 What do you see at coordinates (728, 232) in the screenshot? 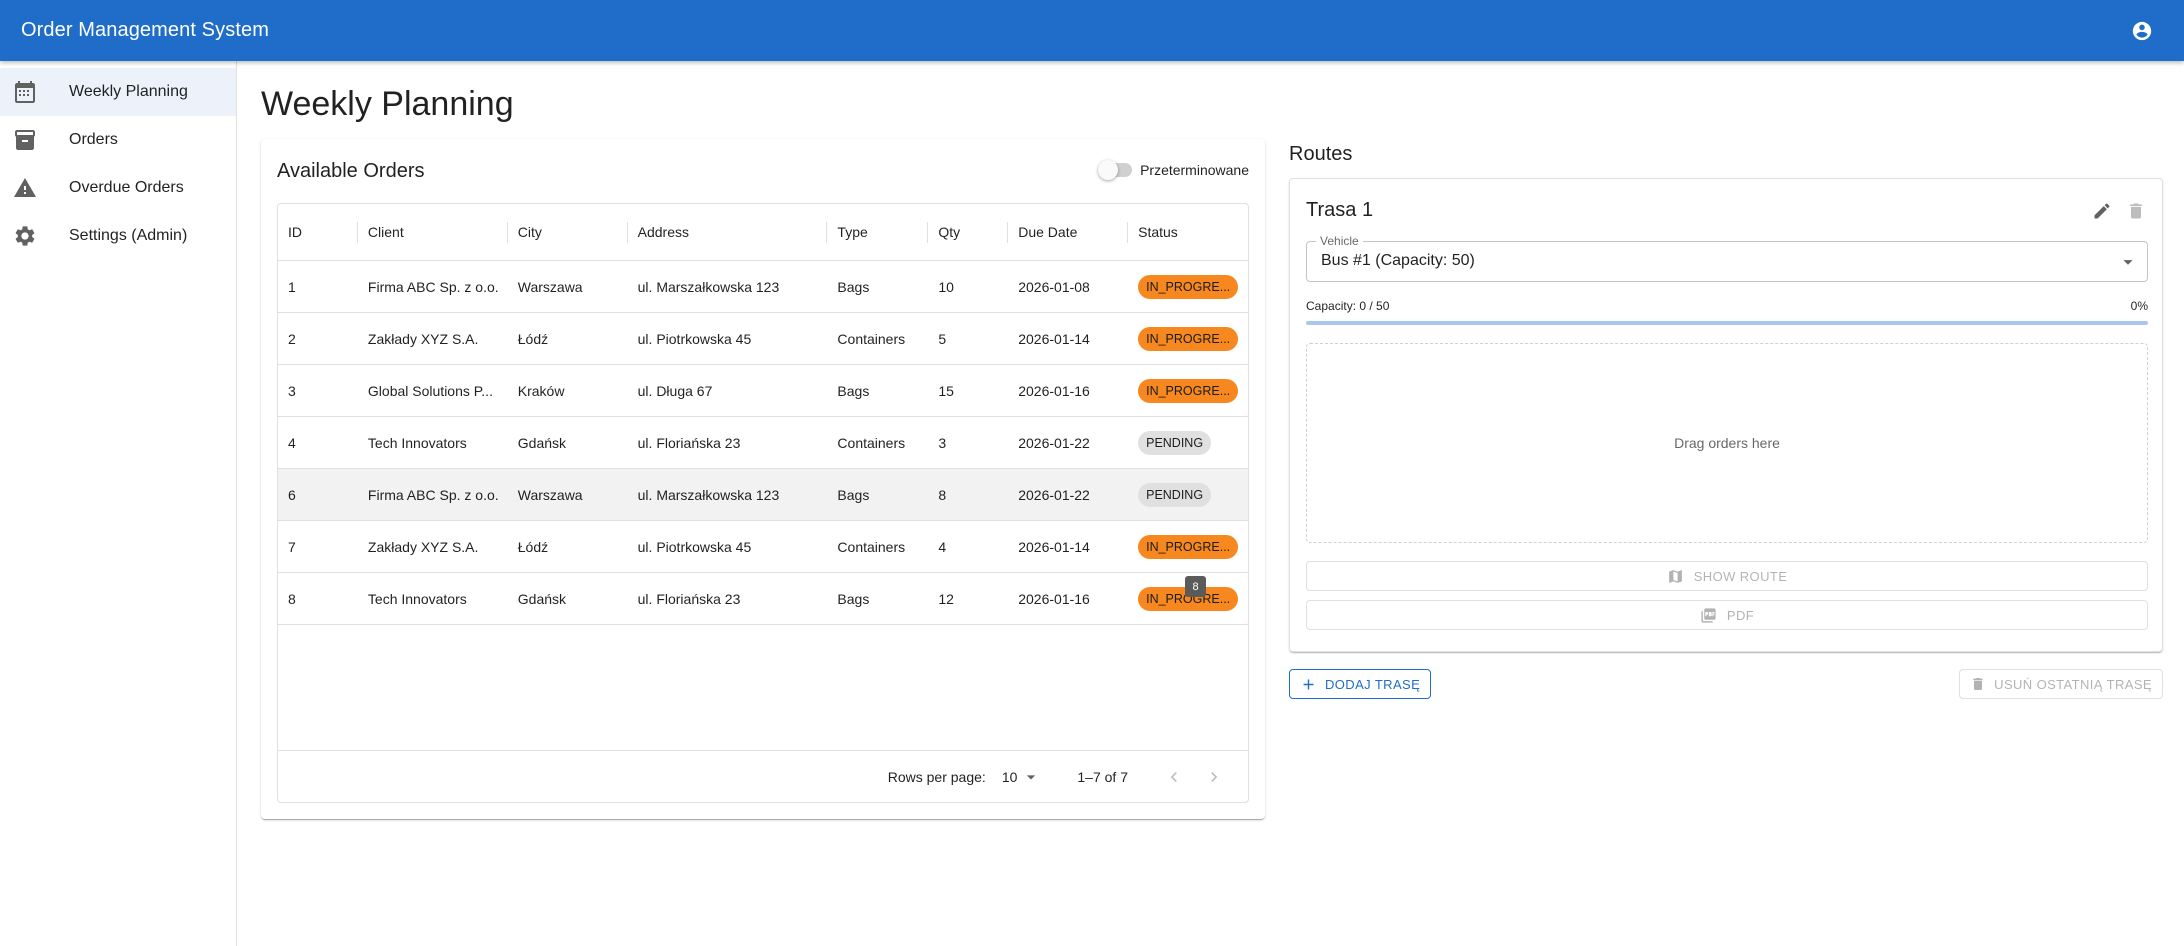
I see `column-header-address: Address` at bounding box center [728, 232].